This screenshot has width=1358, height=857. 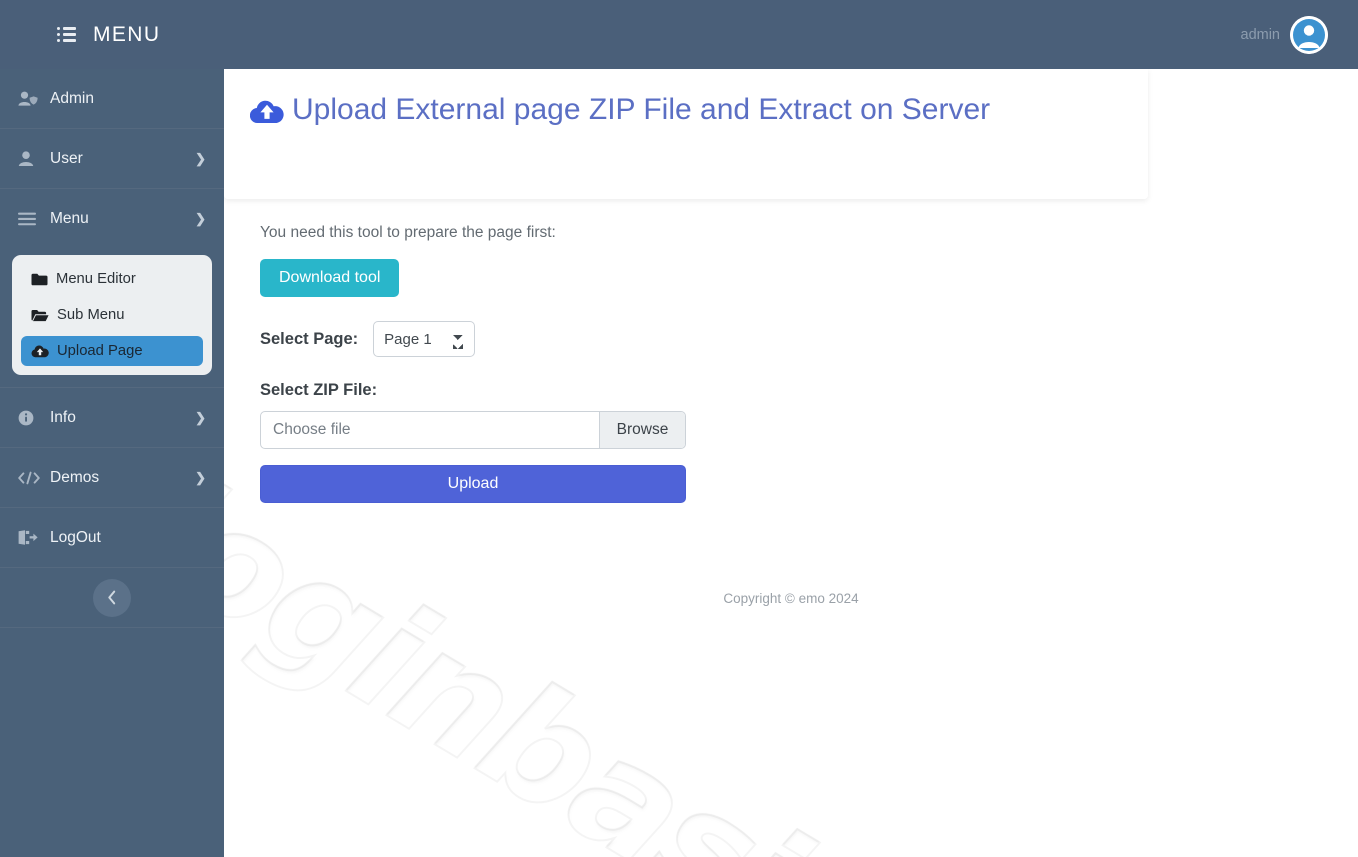 I want to click on topbar-user-area: admin, so click(x=1284, y=34).